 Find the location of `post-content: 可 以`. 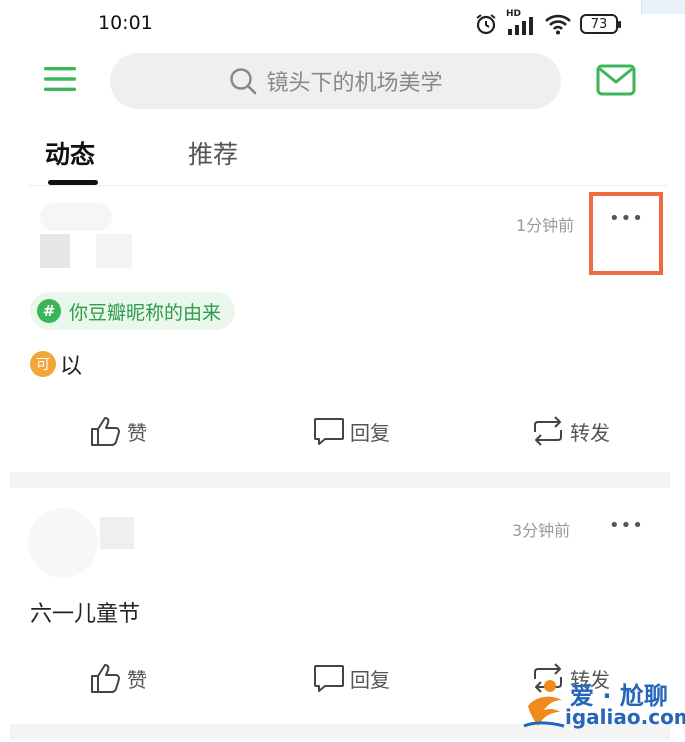

post-content: 可 以 is located at coordinates (56, 364).